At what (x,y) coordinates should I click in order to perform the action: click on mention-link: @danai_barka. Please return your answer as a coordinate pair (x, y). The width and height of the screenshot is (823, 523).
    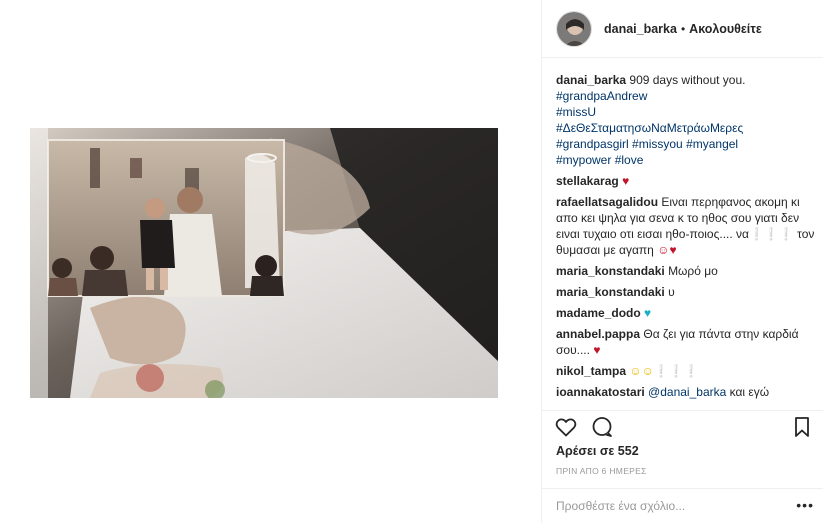
    Looking at the image, I should click on (687, 392).